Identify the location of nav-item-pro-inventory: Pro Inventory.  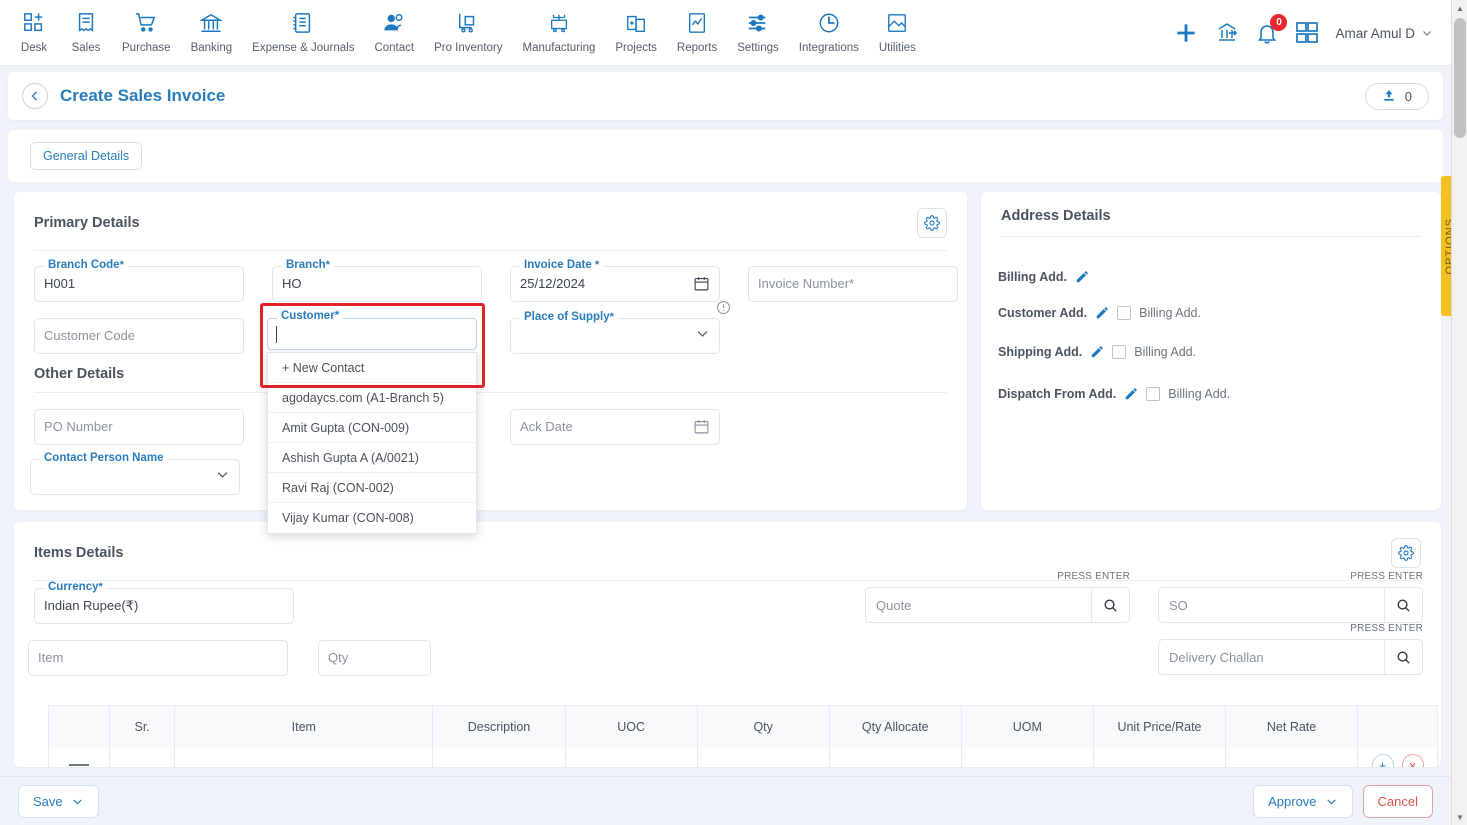
(468, 32).